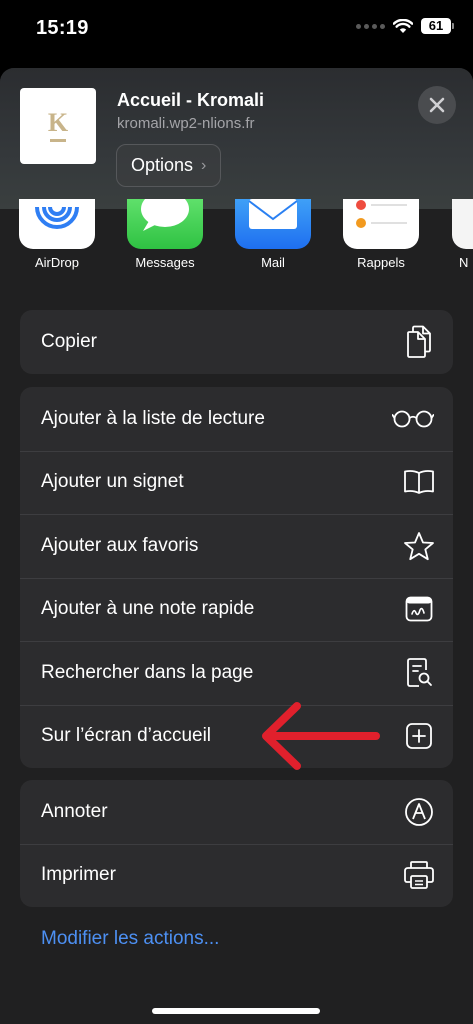 This screenshot has height=1024, width=473. I want to click on site-thumbnail: K, so click(58, 126).